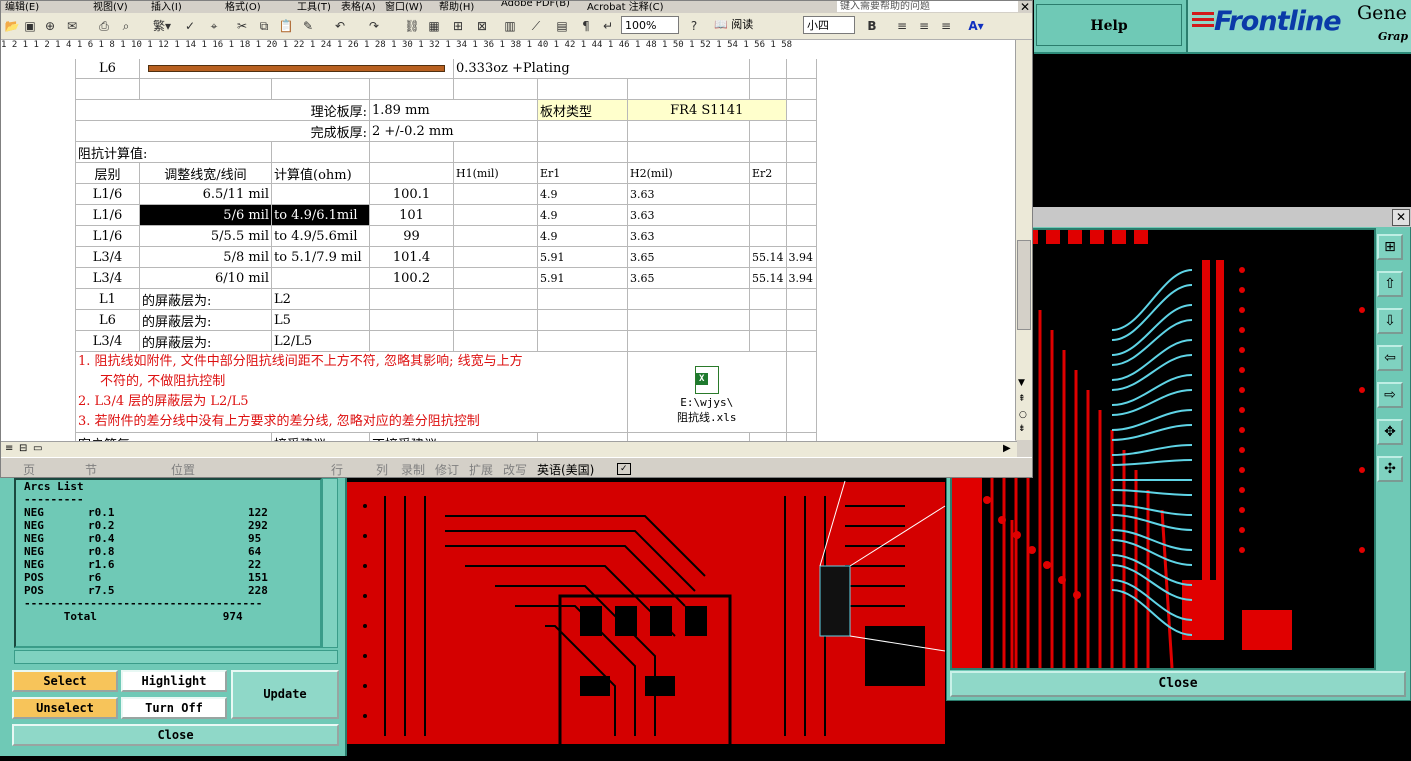 This screenshot has width=1411, height=761. Describe the element at coordinates (706, 380) in the screenshot. I see `excel-file-icon: X` at that location.